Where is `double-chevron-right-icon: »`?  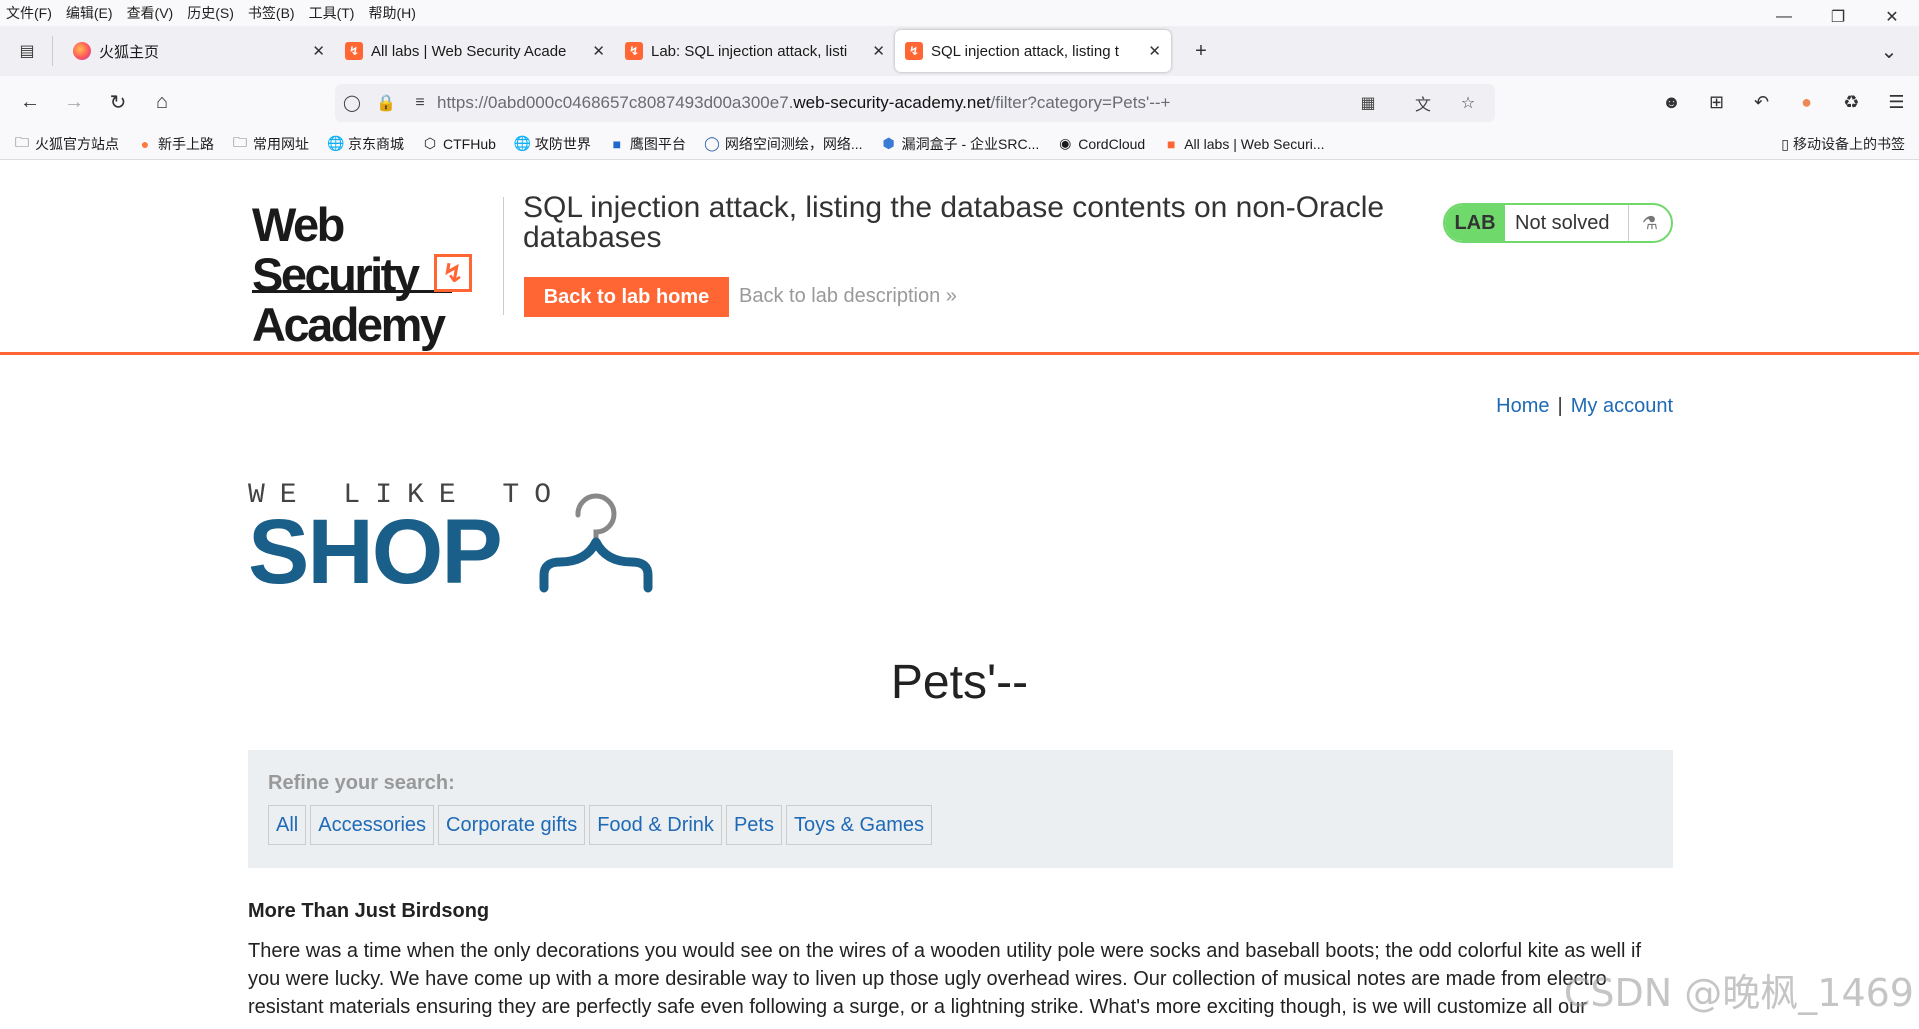 double-chevron-right-icon: » is located at coordinates (951, 296).